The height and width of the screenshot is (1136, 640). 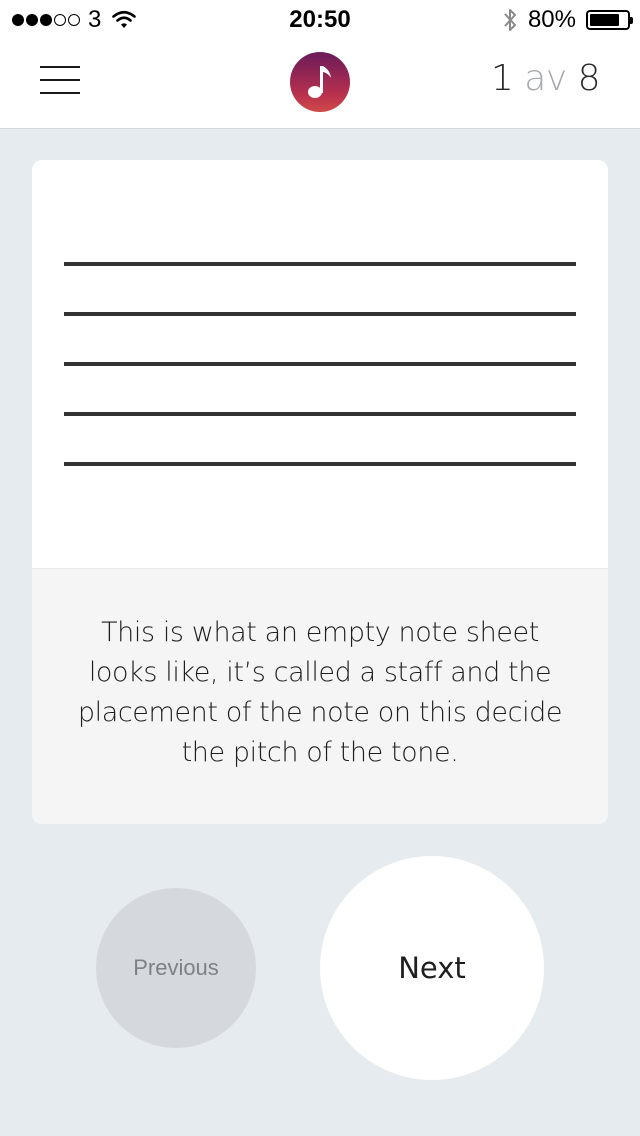 I want to click on status-bar: 3 20:50 80%, so click(x=320, y=20).